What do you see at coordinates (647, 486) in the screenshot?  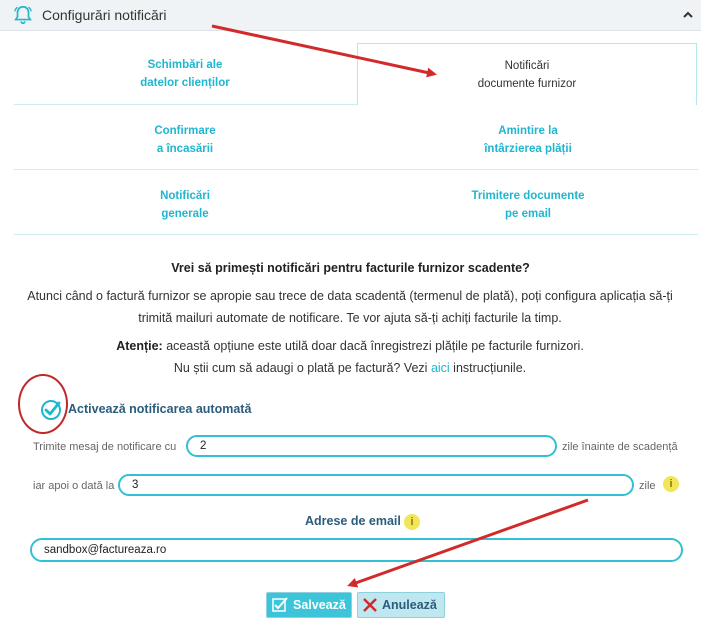 I see `interval-suffix: zile` at bounding box center [647, 486].